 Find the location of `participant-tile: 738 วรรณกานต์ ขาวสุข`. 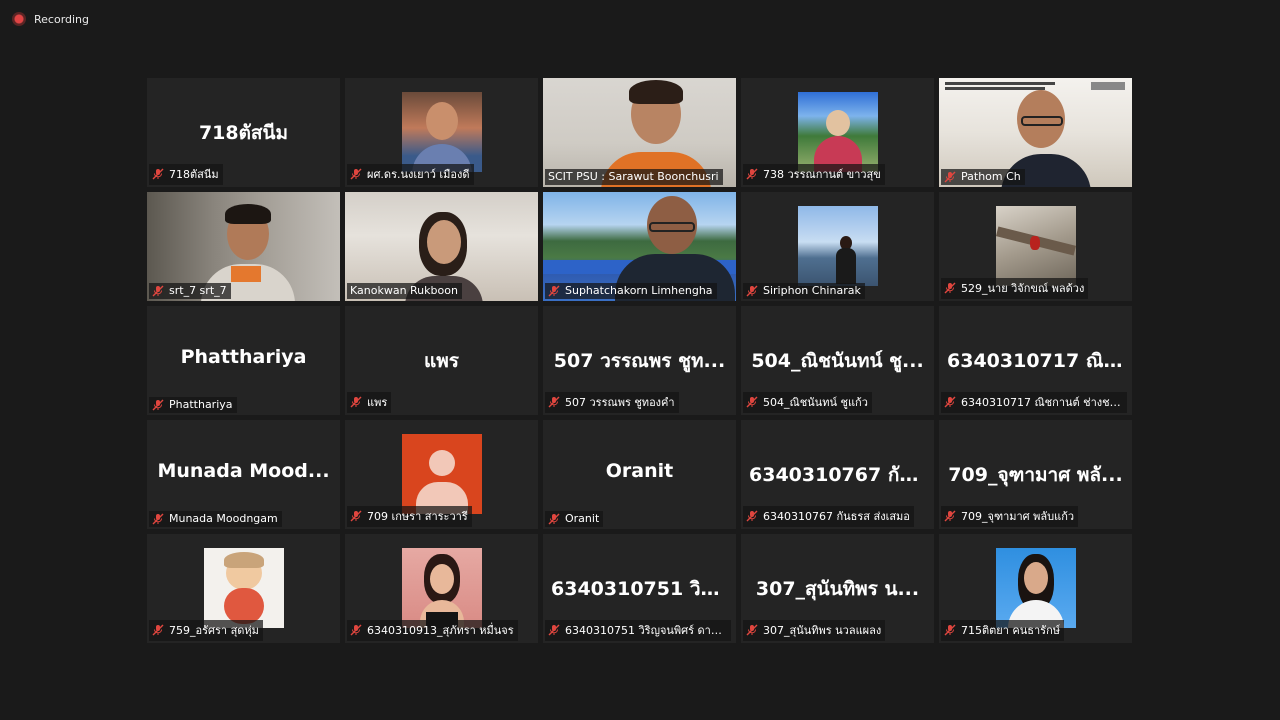

participant-tile: 738 วรรณกานต์ ขาวสุข is located at coordinates (837, 132).